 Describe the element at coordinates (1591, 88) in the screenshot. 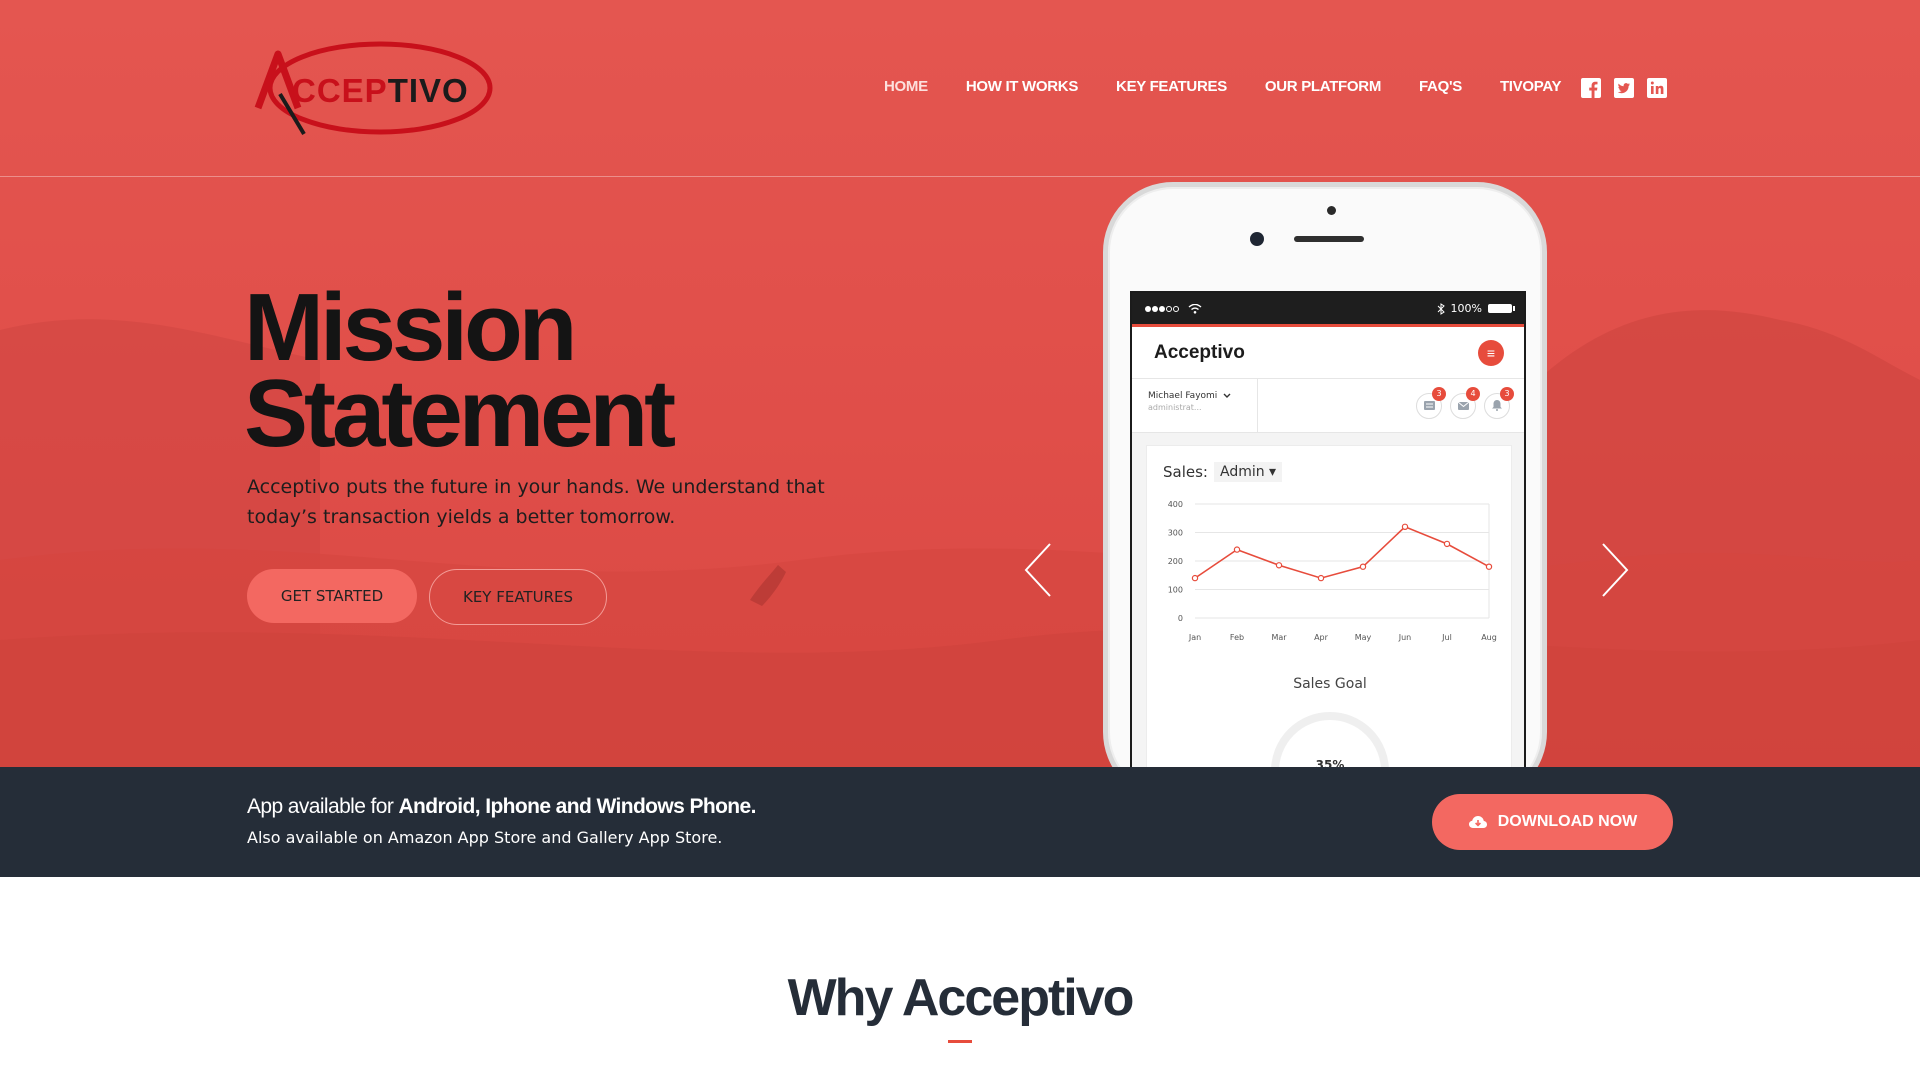

I see `facebook-icon` at that location.